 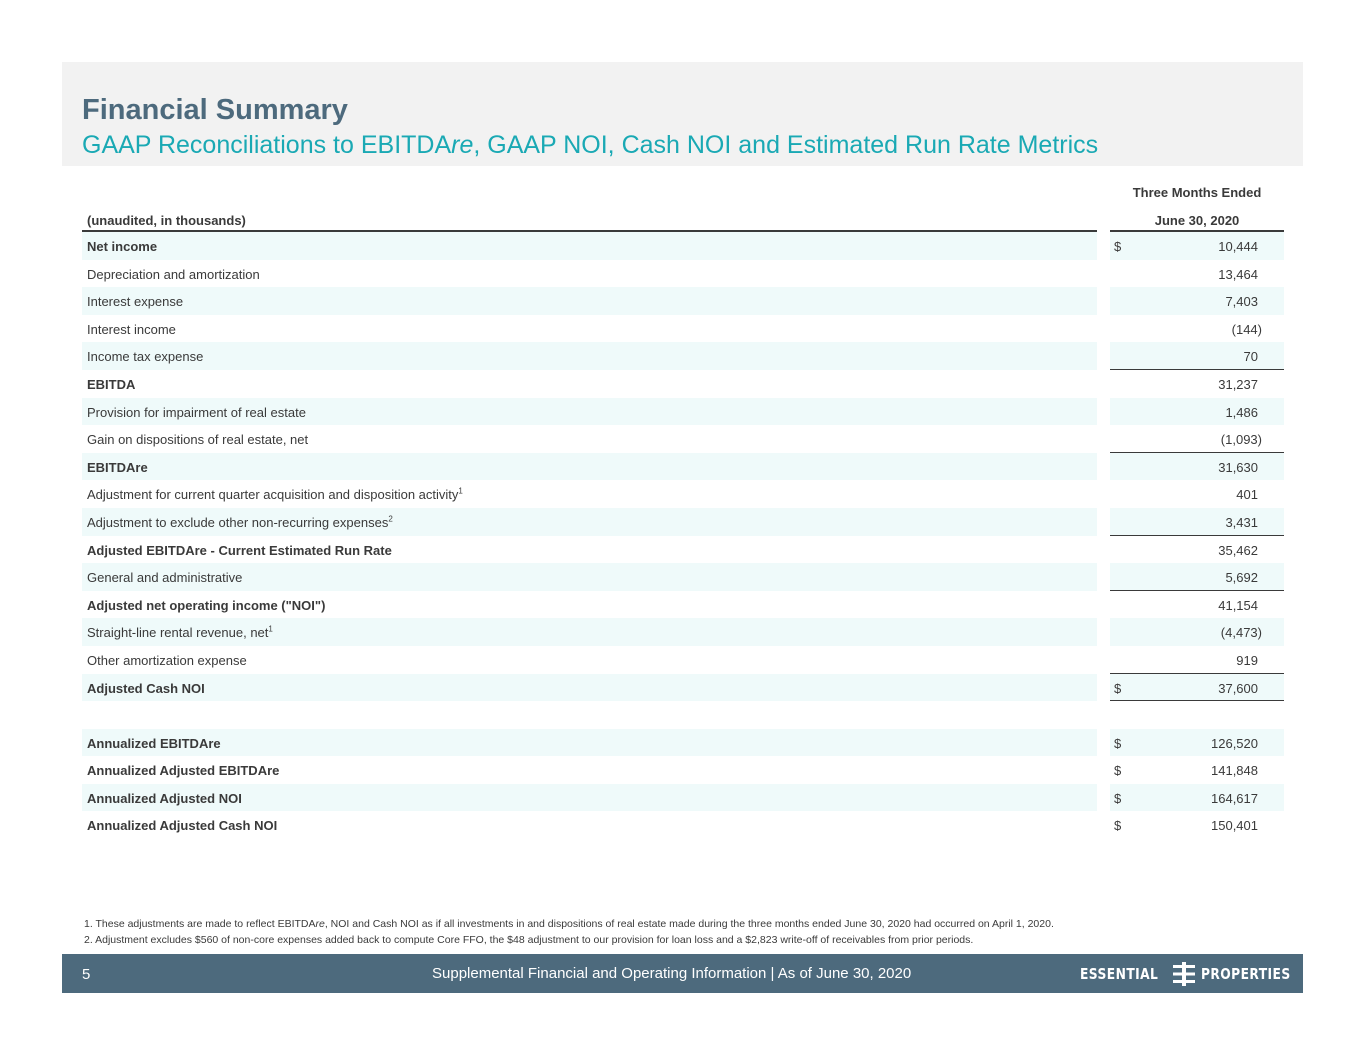 What do you see at coordinates (1247, 660) in the screenshot?
I see `row-value: 919` at bounding box center [1247, 660].